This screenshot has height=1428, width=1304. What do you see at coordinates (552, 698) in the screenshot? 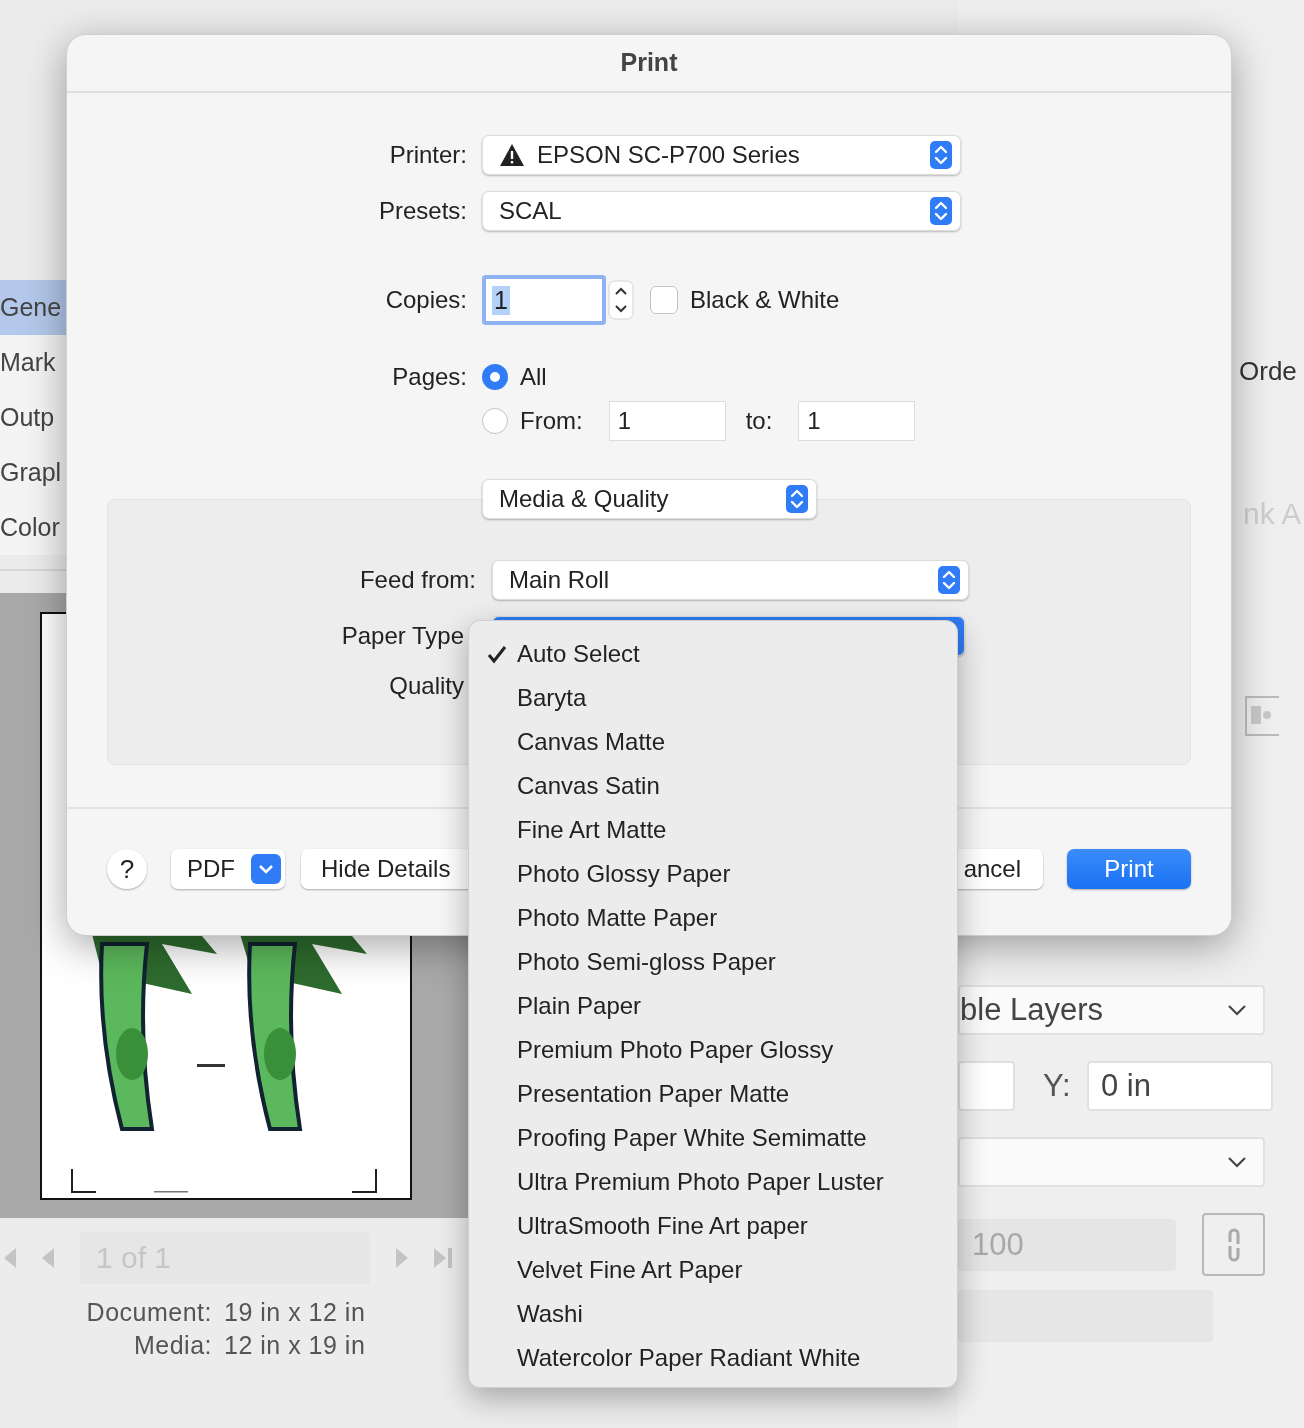
I see `menu-item-label: Baryta` at bounding box center [552, 698].